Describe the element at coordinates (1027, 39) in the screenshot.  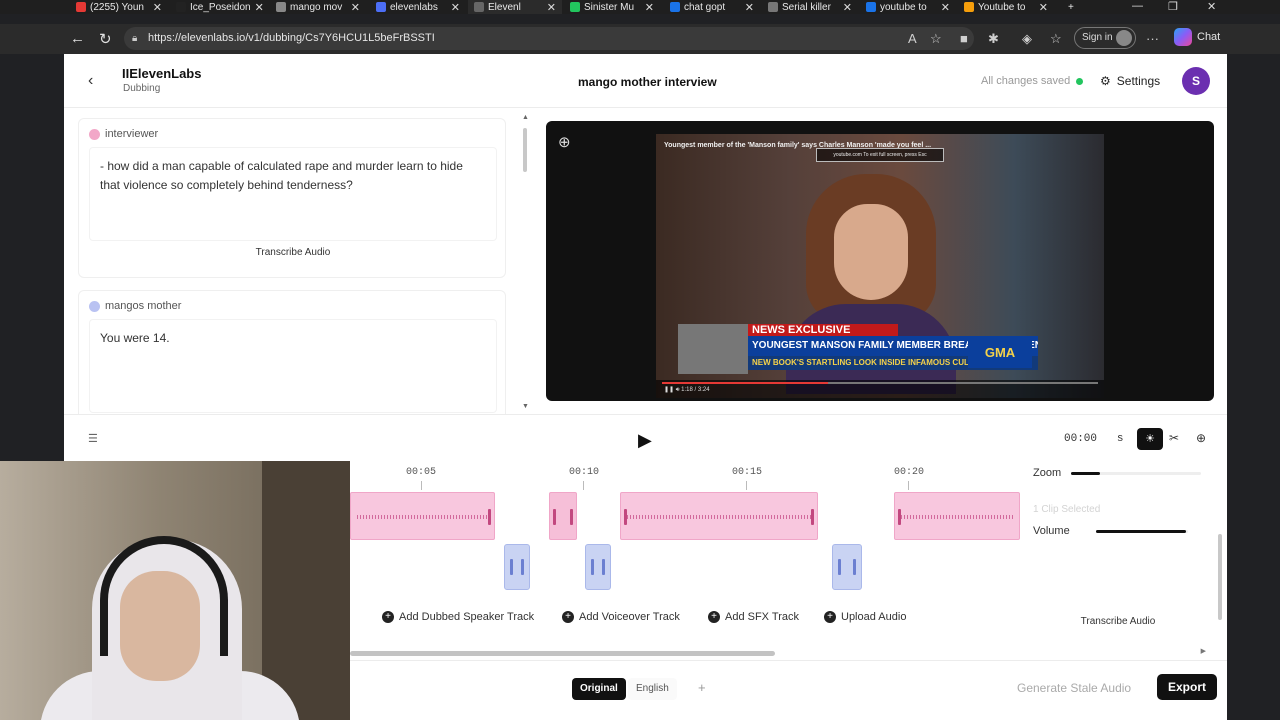
I see `browser-essentials-icon: ◈` at that location.